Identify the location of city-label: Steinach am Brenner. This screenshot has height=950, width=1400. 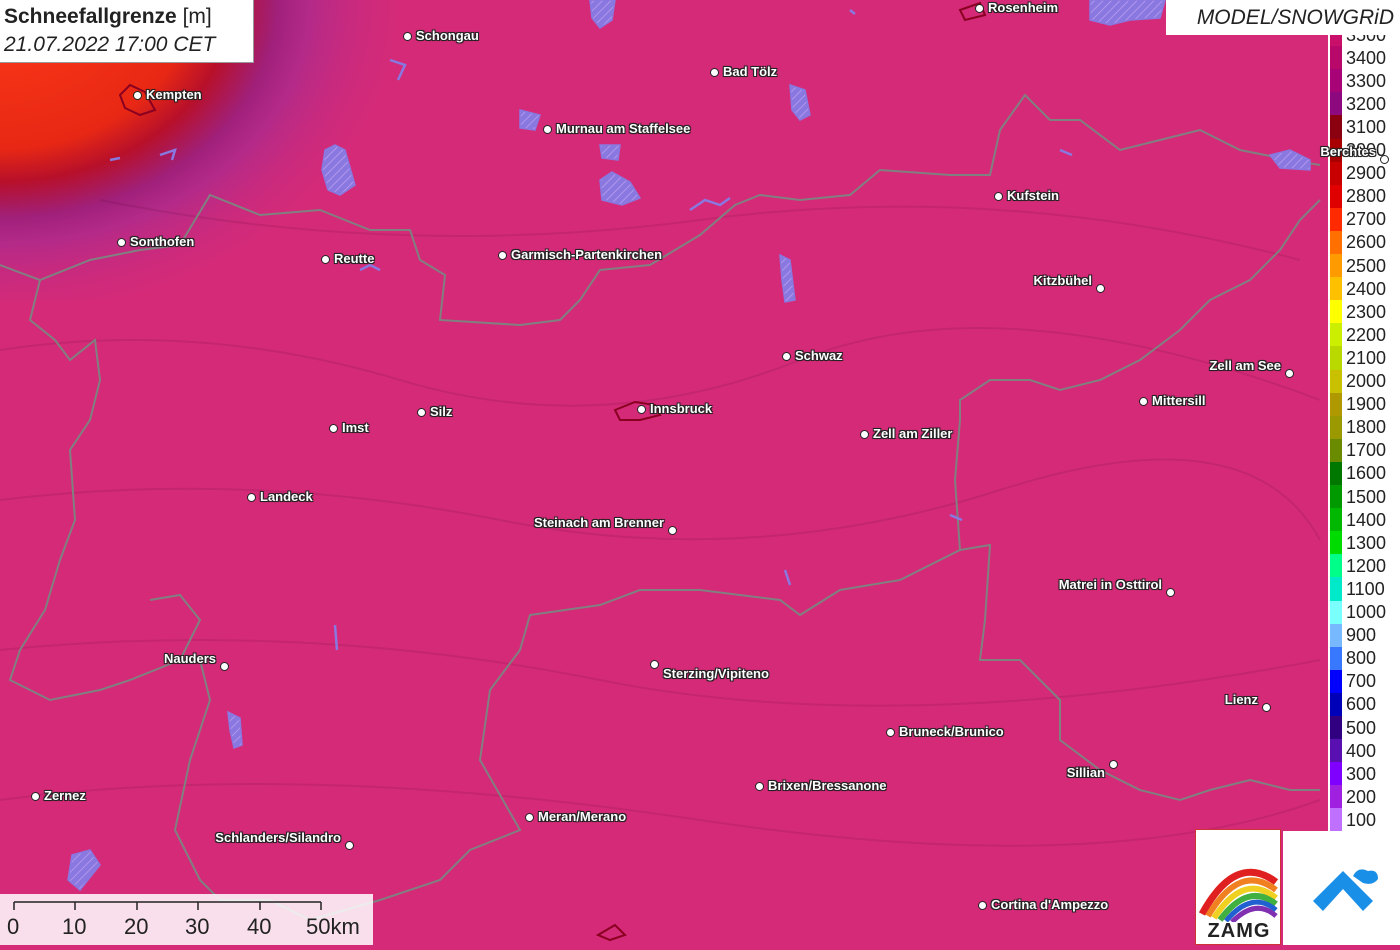
(598, 522).